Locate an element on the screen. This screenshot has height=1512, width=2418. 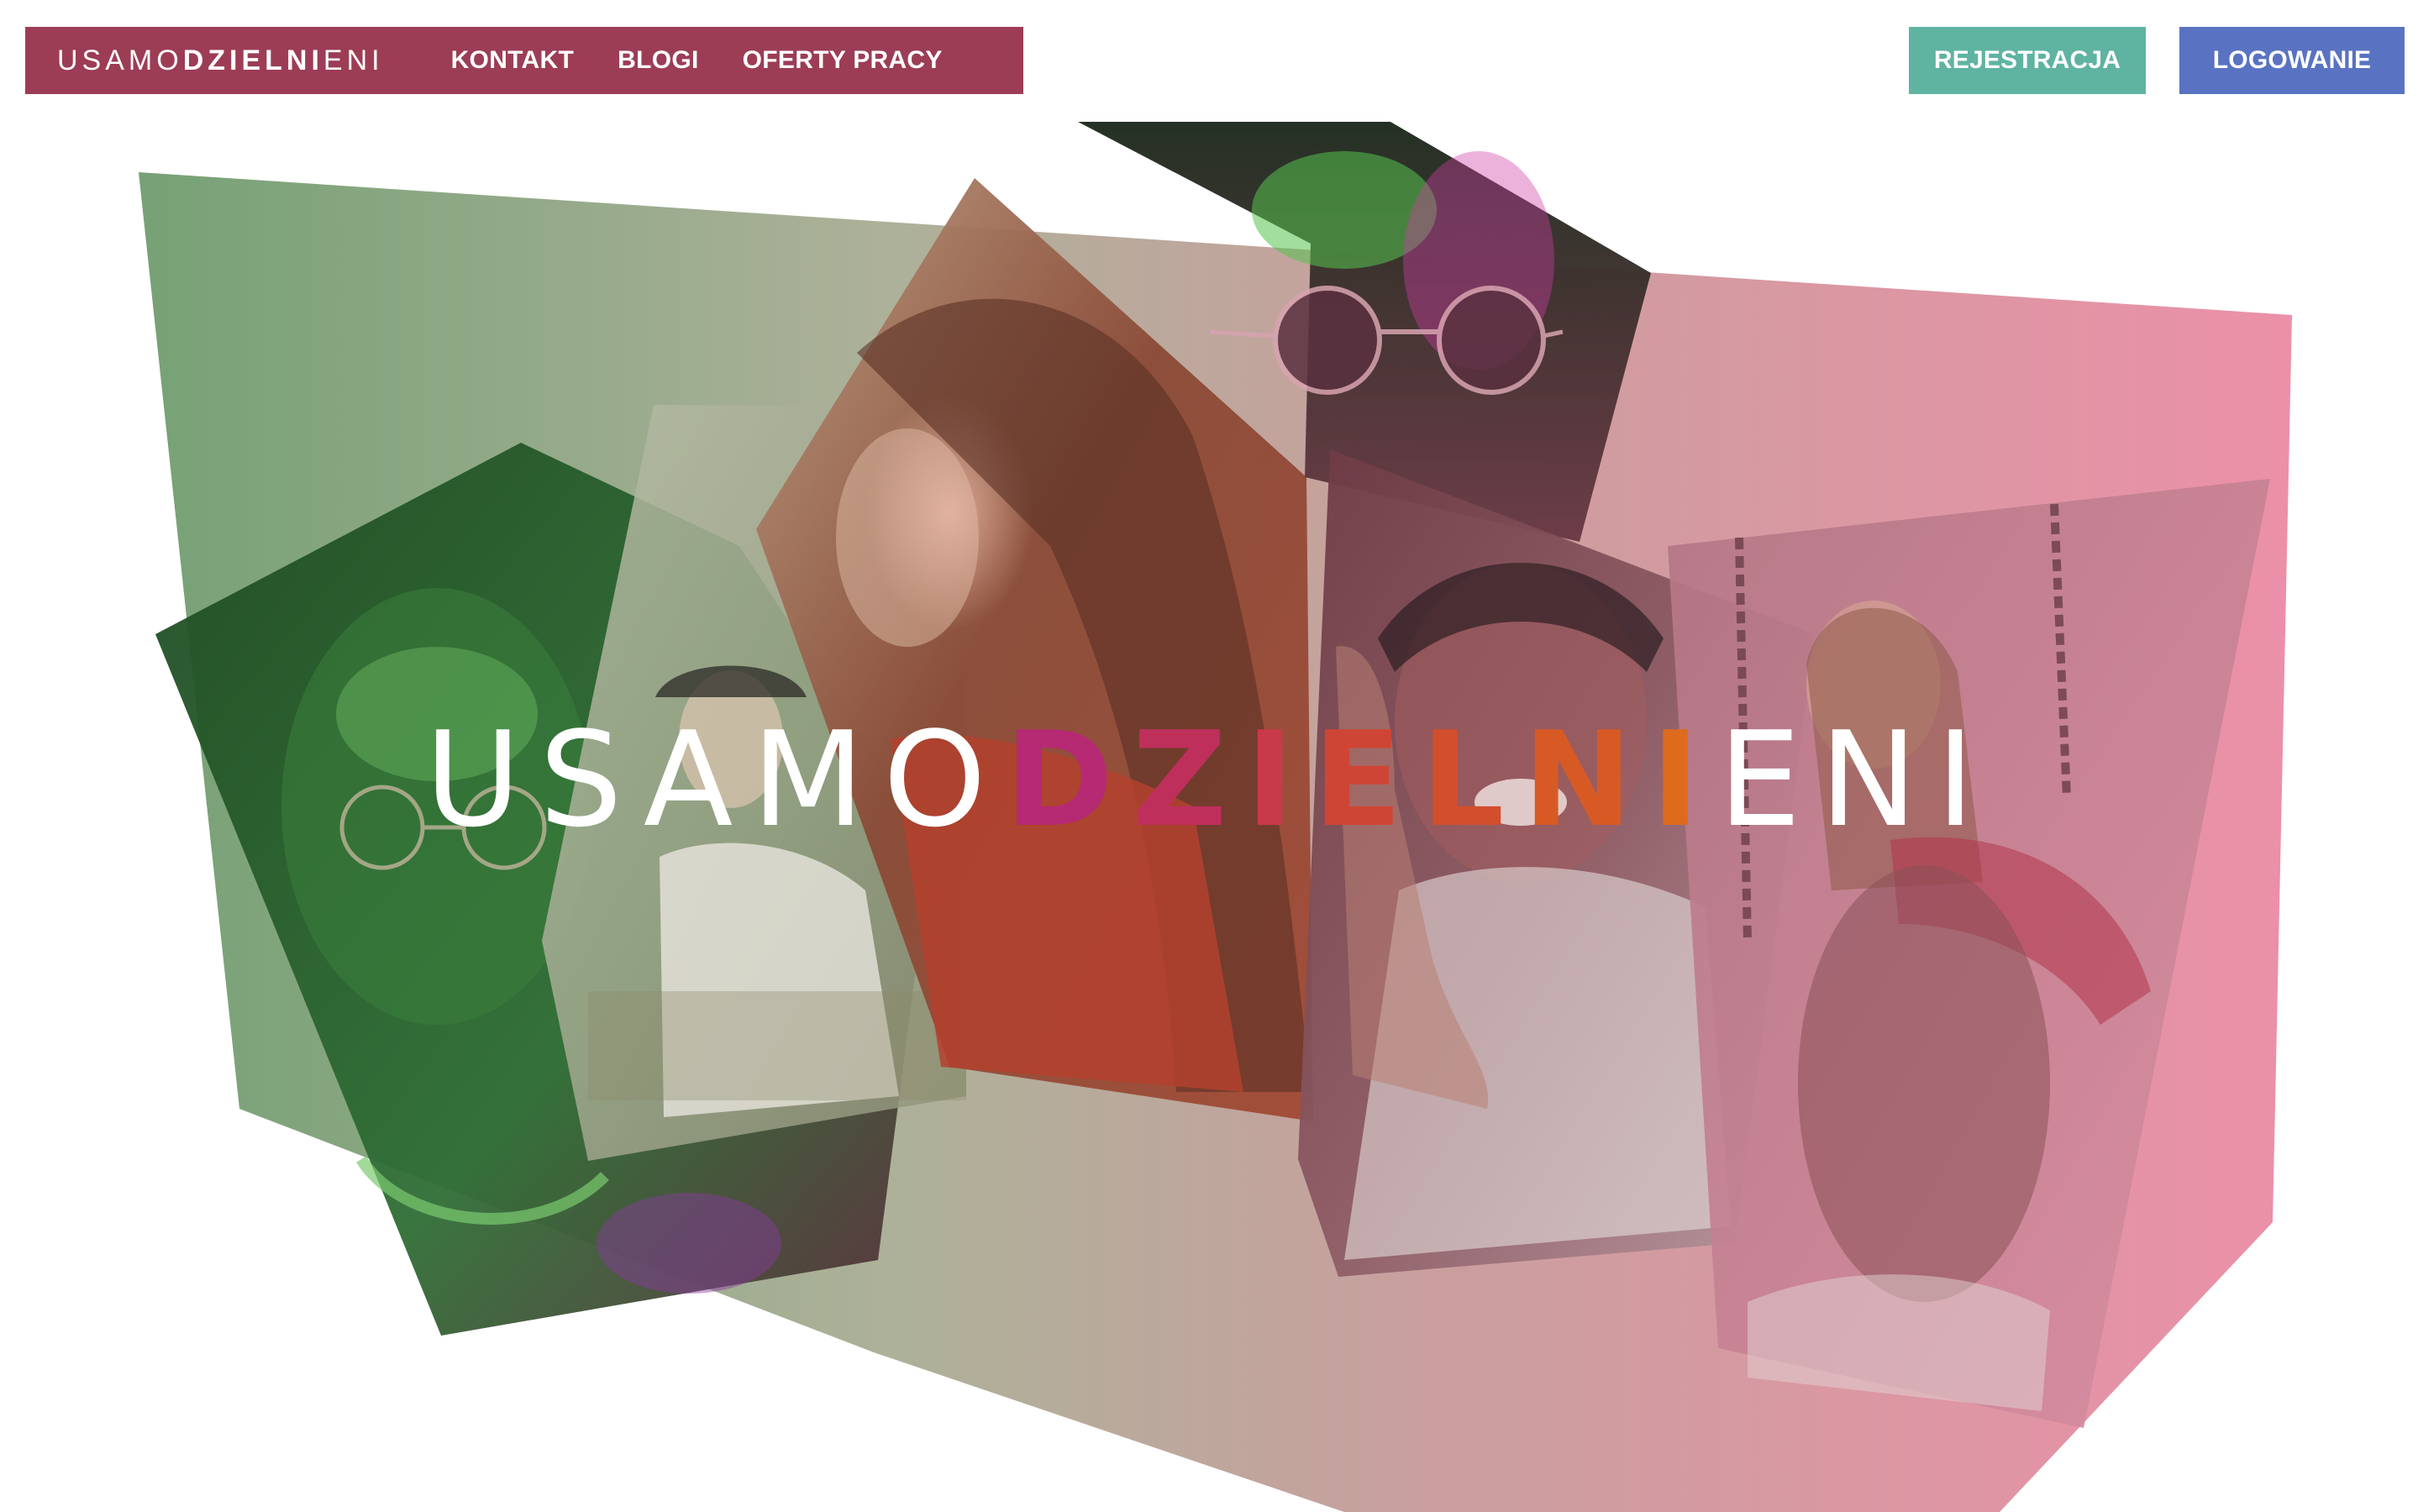
hero-title-start: USAMO is located at coordinates (715, 779).